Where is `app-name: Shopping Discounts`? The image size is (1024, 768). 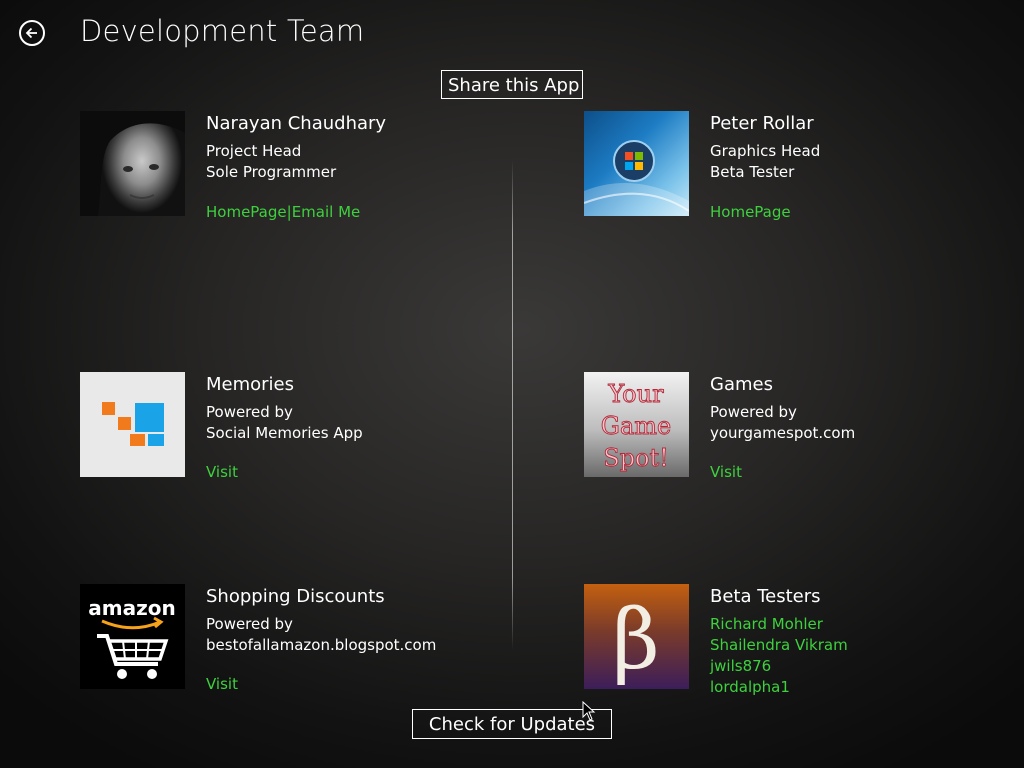 app-name: Shopping Discounts is located at coordinates (295, 596).